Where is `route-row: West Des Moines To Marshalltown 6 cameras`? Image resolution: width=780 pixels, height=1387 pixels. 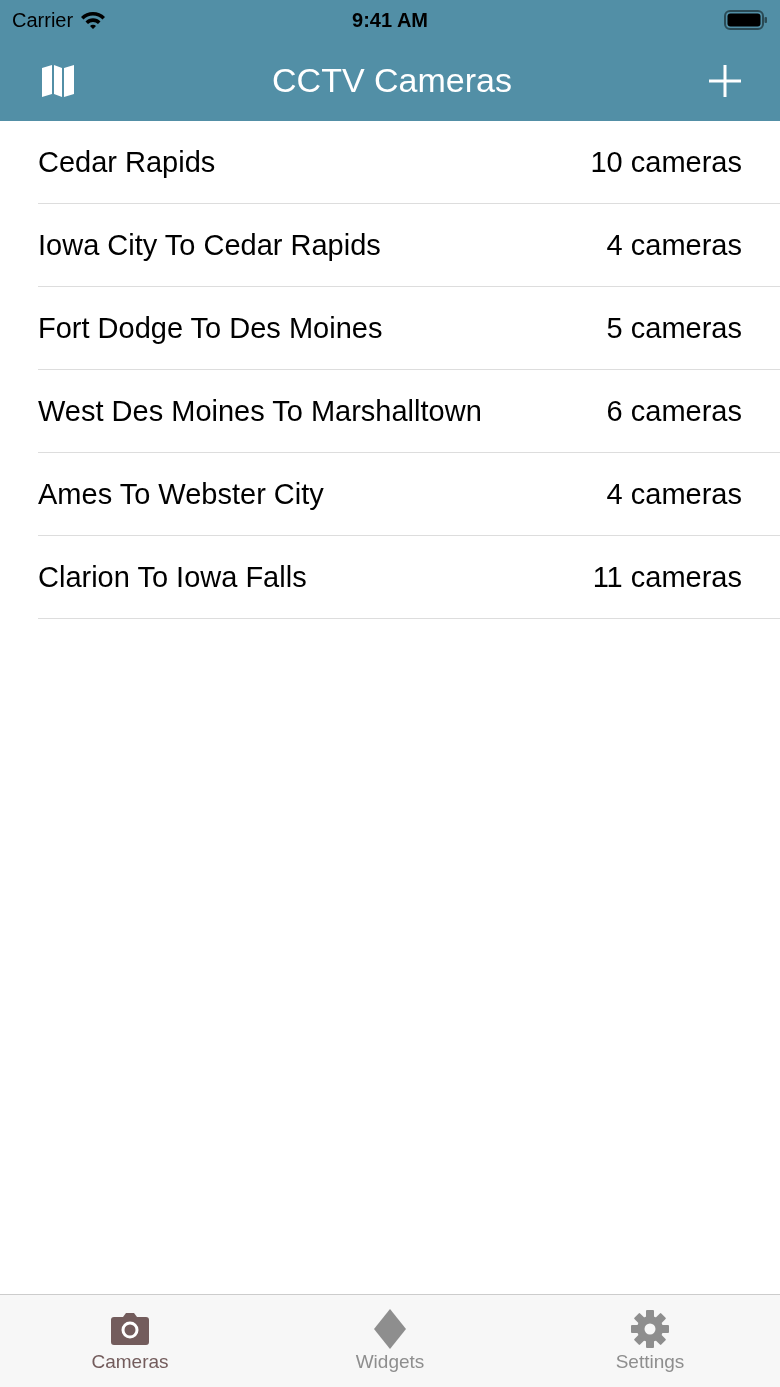 route-row: West Des Moines To Marshalltown 6 cameras is located at coordinates (409, 411).